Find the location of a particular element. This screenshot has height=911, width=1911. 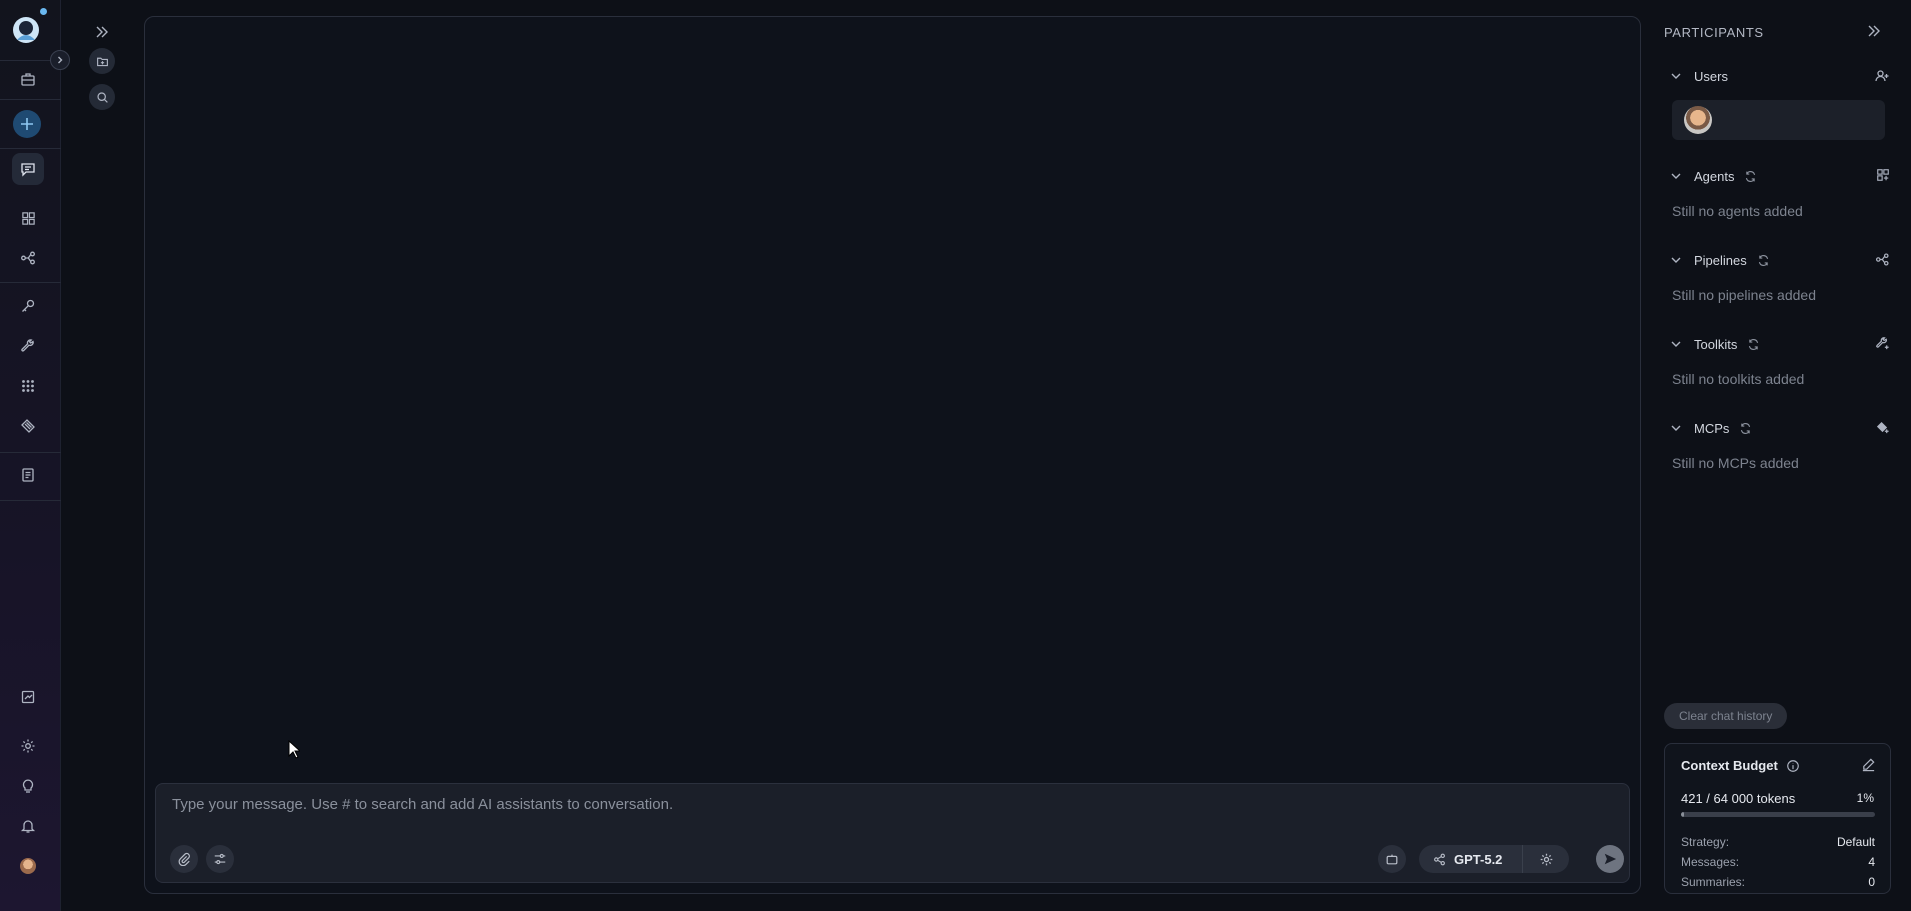

section-label: MCPs is located at coordinates (1712, 428).